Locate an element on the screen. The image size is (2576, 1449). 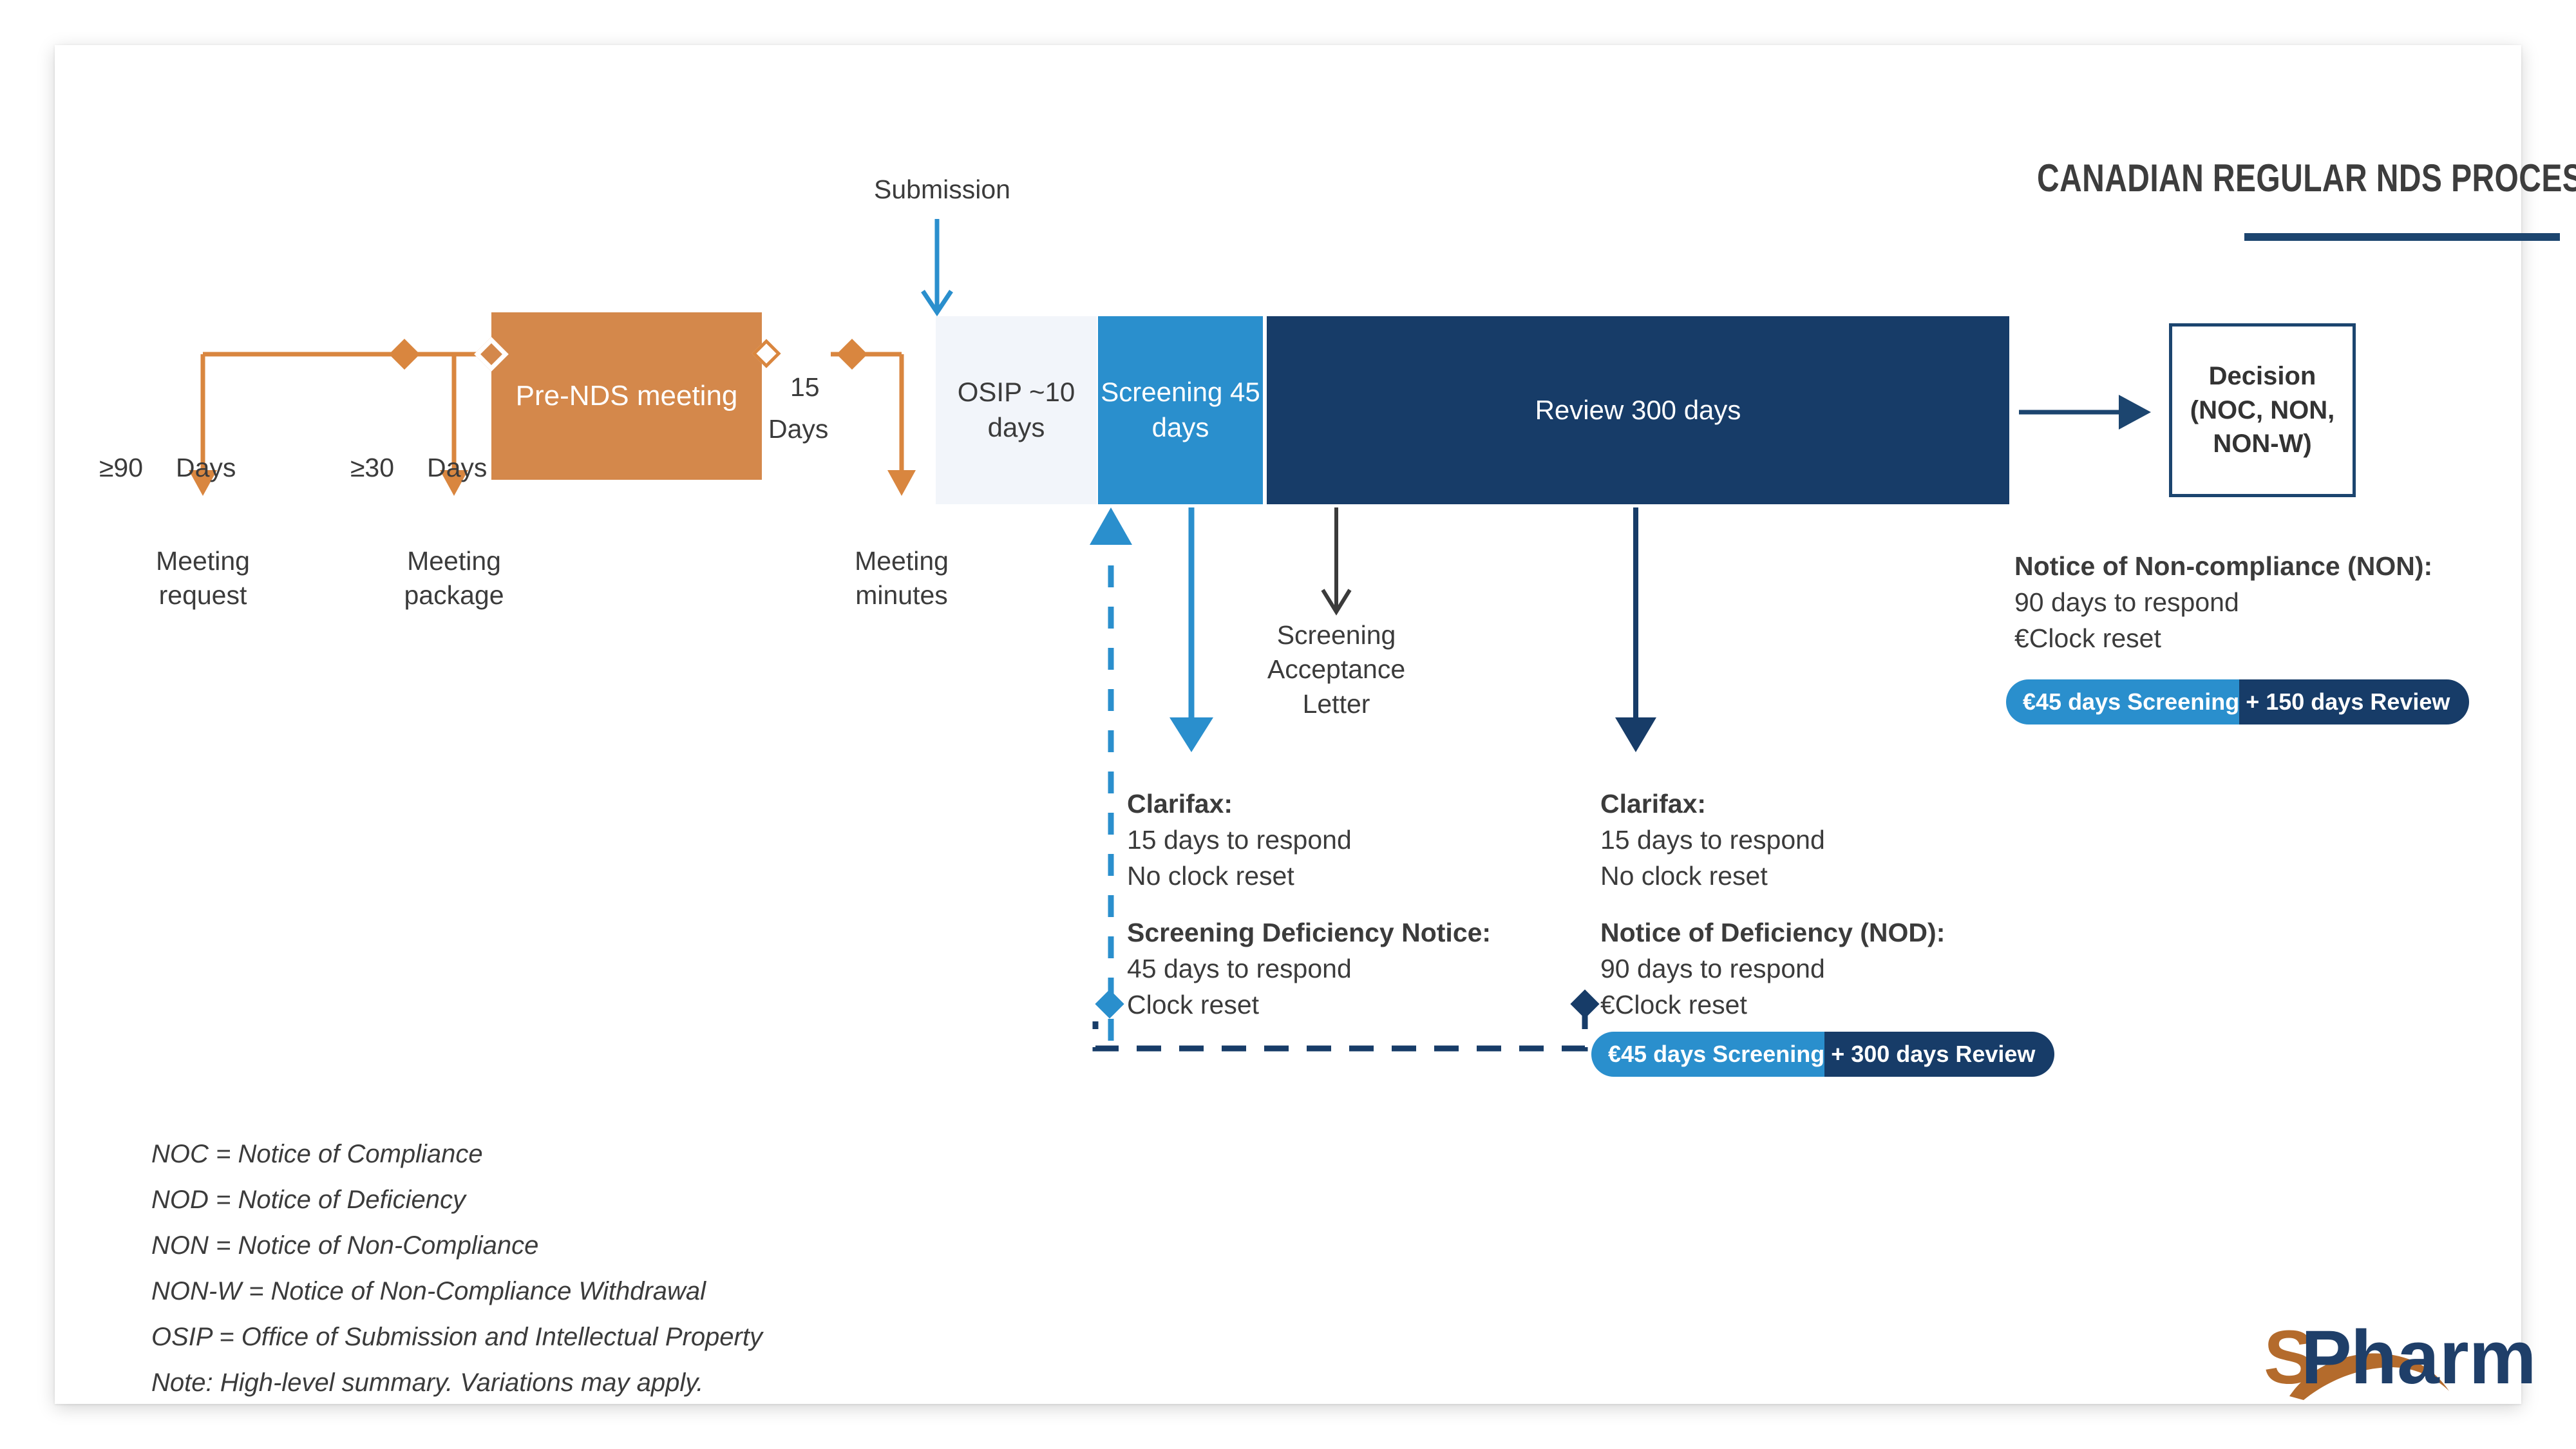
spharm-logo: S P harm is located at coordinates (2402, 1362).